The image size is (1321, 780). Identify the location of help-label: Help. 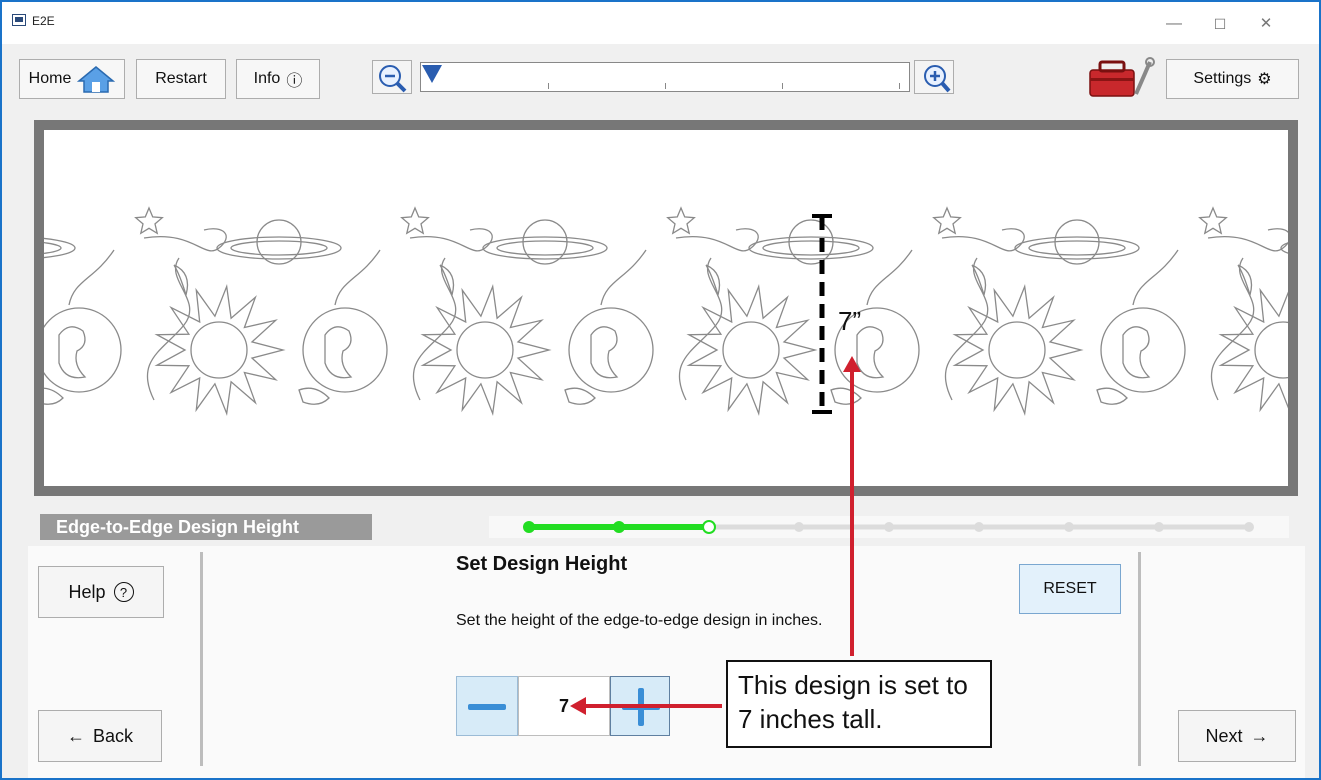
(87, 591).